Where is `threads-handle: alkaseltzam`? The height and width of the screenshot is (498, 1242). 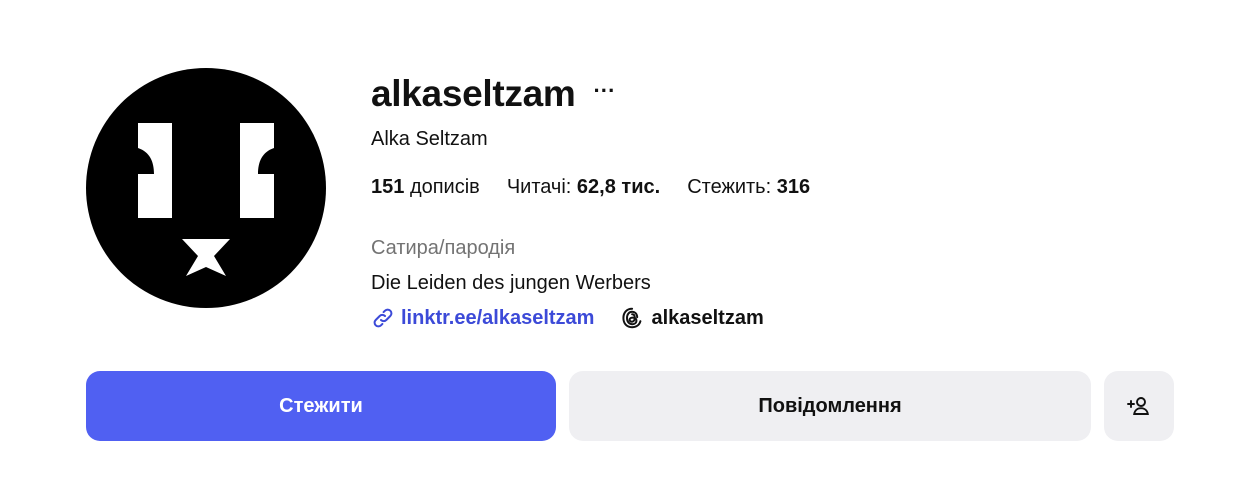
threads-handle: alkaseltzam is located at coordinates (707, 317).